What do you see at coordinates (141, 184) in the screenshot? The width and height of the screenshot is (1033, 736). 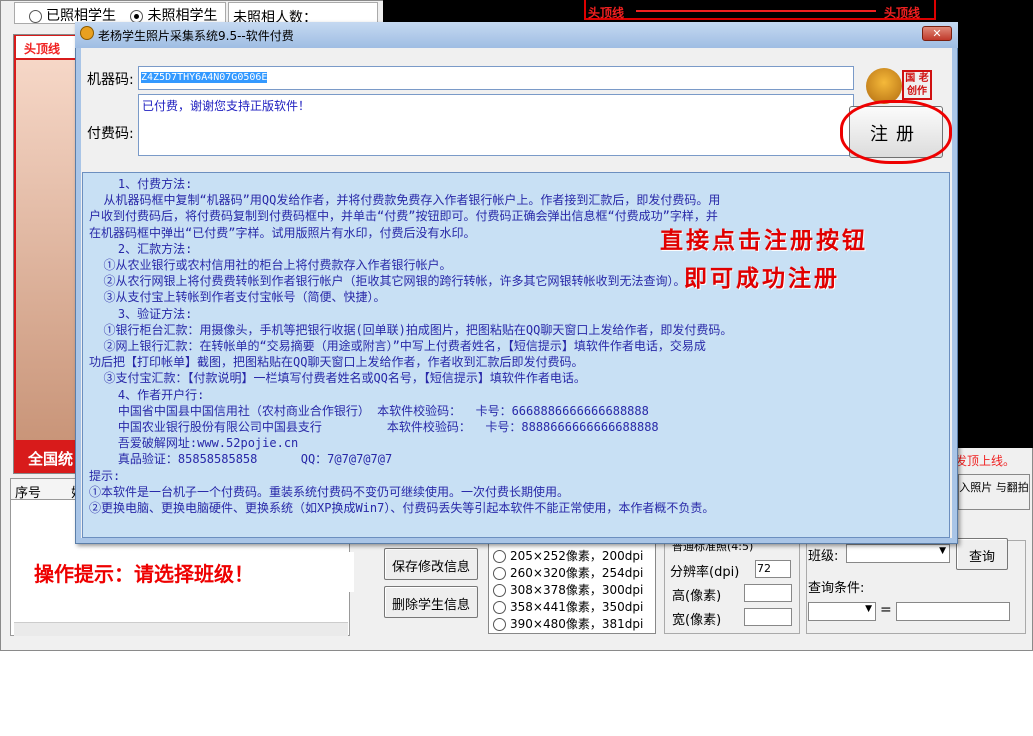 I see `info-line: 1、付费方法:` at bounding box center [141, 184].